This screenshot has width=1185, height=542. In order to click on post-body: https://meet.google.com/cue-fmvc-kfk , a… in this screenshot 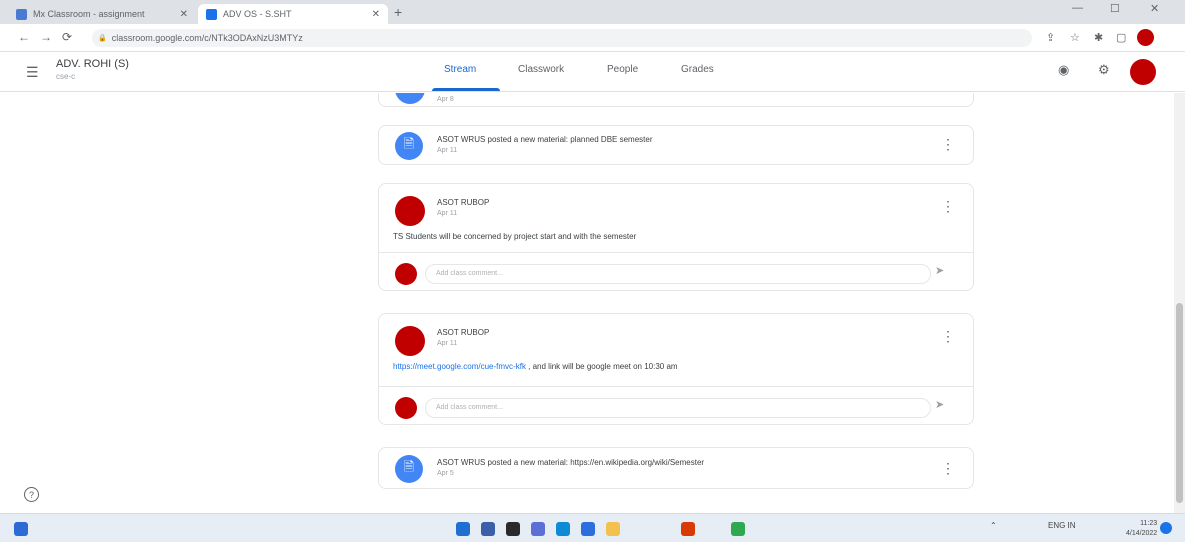, I will do `click(535, 366)`.